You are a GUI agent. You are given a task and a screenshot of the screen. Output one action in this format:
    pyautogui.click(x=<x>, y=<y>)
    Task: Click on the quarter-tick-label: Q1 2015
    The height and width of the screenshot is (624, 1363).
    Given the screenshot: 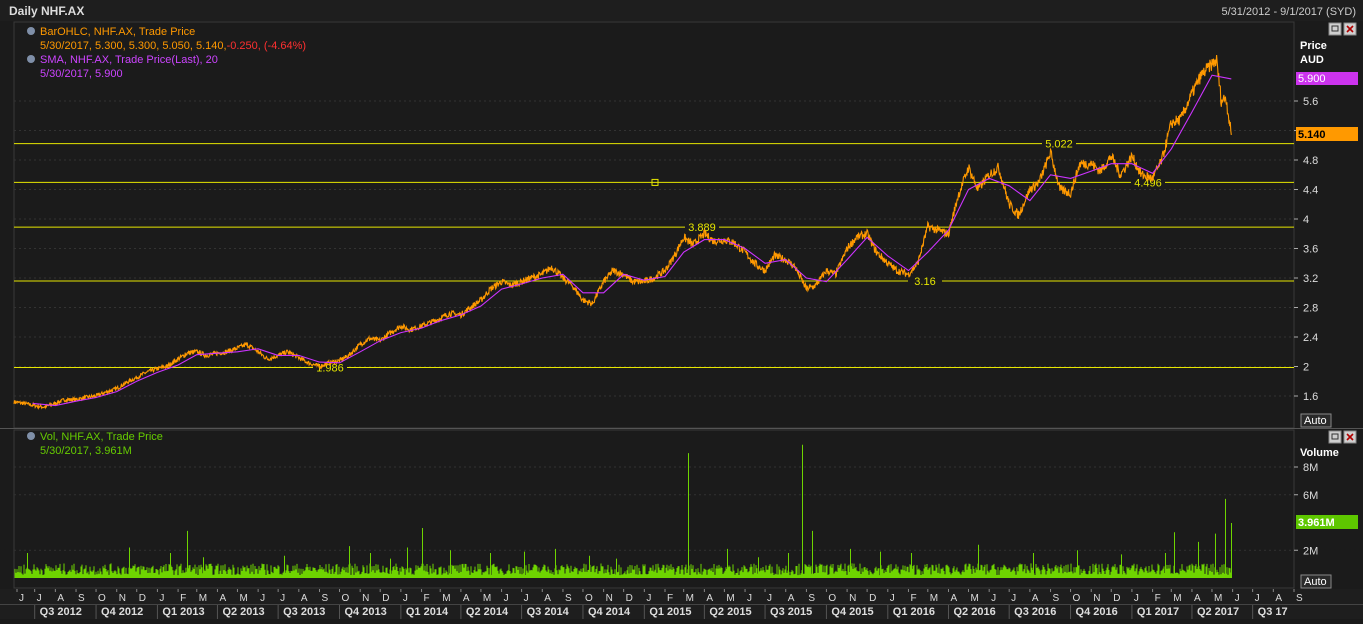 What is the action you would take?
    pyautogui.click(x=670, y=612)
    